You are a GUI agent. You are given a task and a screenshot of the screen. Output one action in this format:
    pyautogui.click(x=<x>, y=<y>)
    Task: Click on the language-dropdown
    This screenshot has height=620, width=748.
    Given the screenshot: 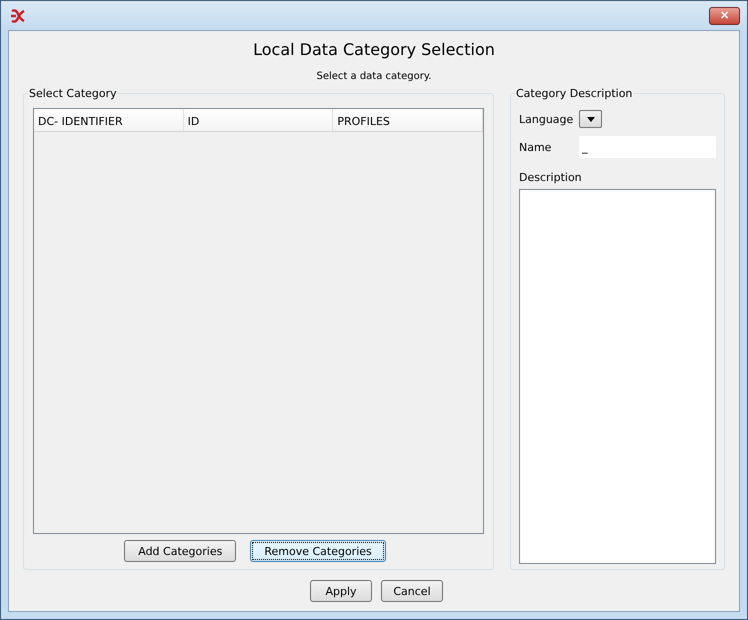 What is the action you would take?
    pyautogui.click(x=590, y=119)
    